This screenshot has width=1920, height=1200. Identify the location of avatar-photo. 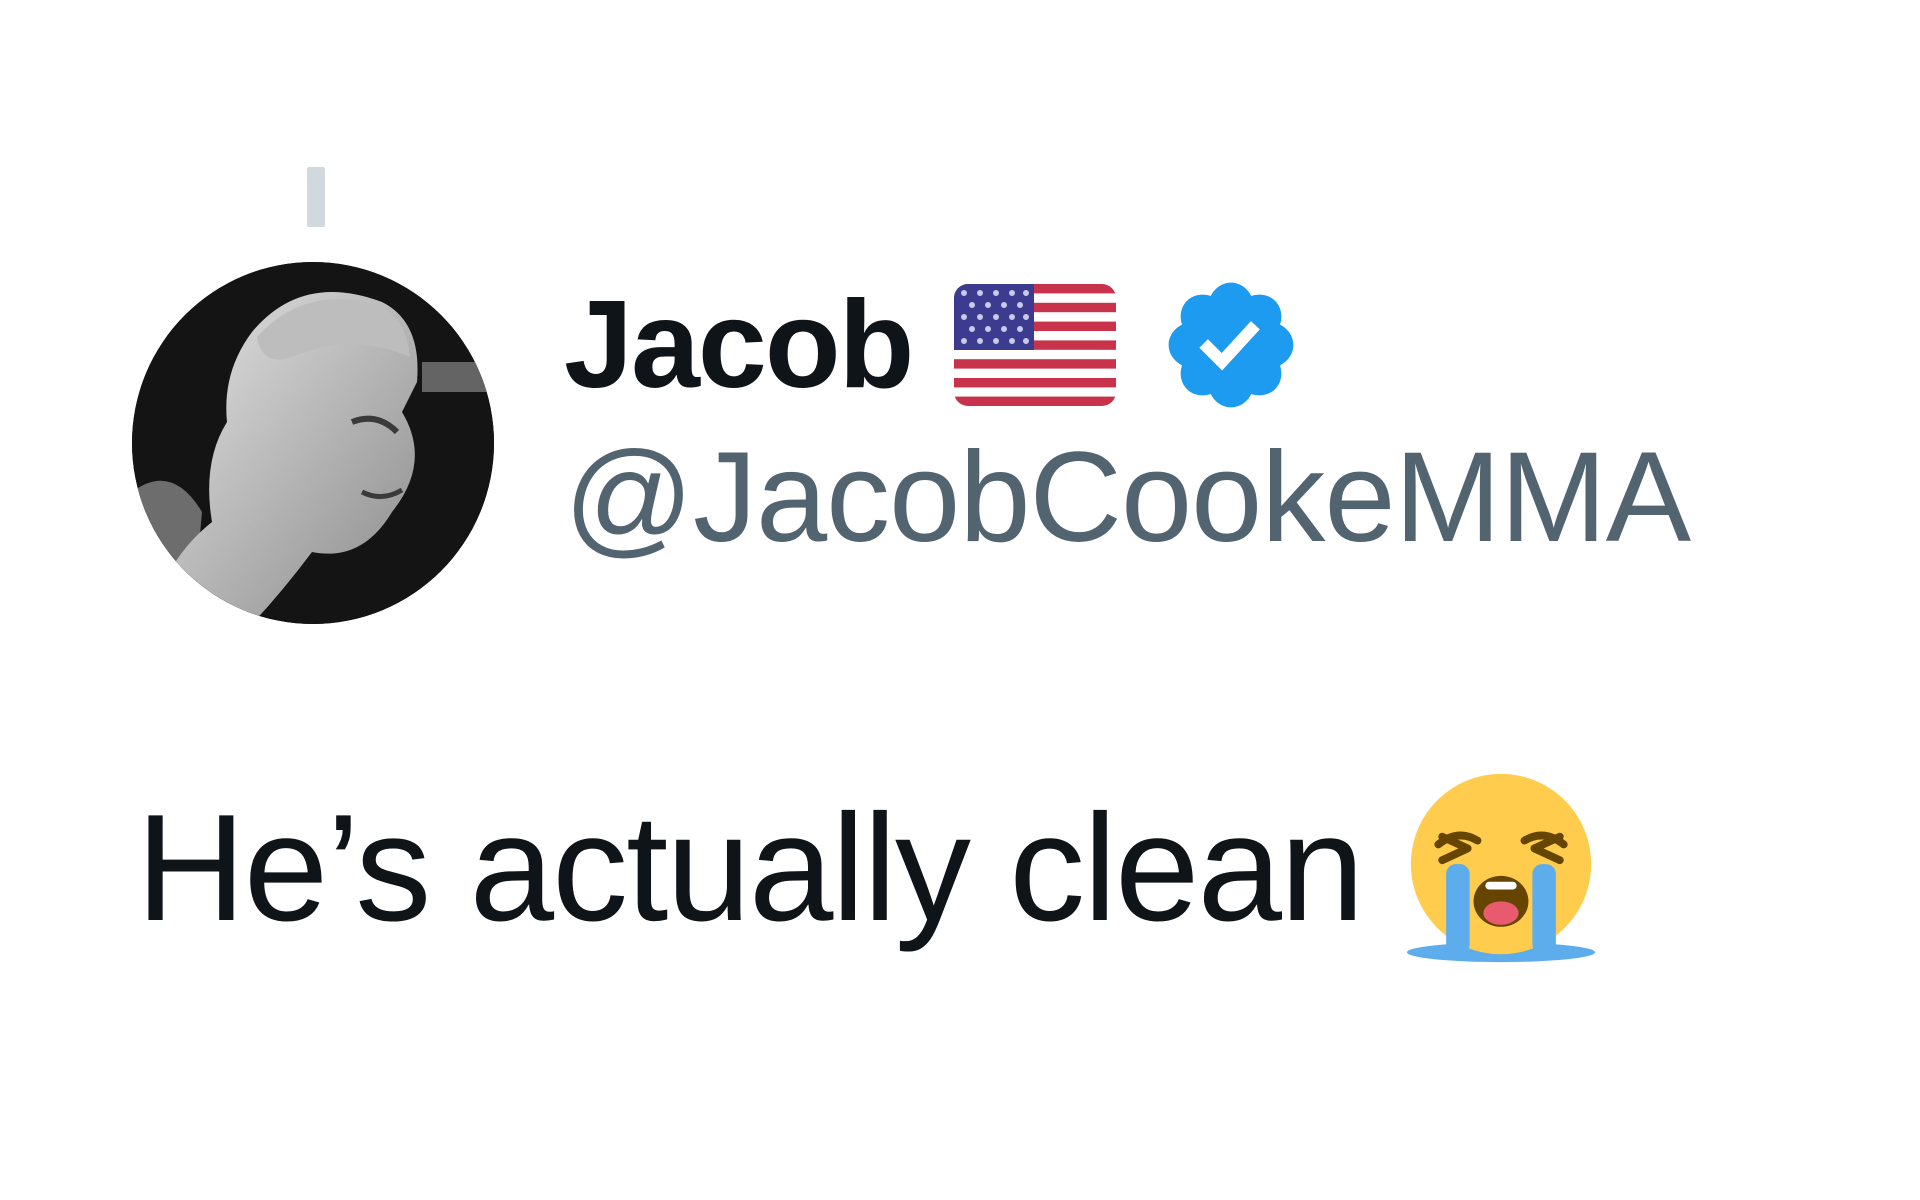
(313, 443).